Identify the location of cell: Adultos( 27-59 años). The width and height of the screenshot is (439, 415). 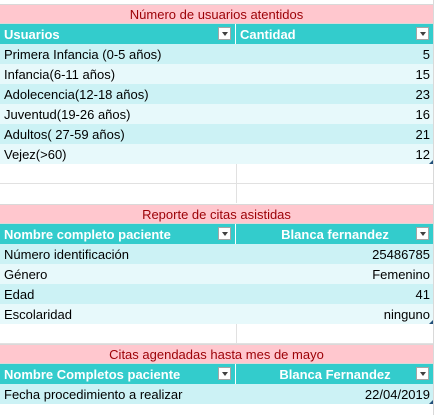
(118, 134).